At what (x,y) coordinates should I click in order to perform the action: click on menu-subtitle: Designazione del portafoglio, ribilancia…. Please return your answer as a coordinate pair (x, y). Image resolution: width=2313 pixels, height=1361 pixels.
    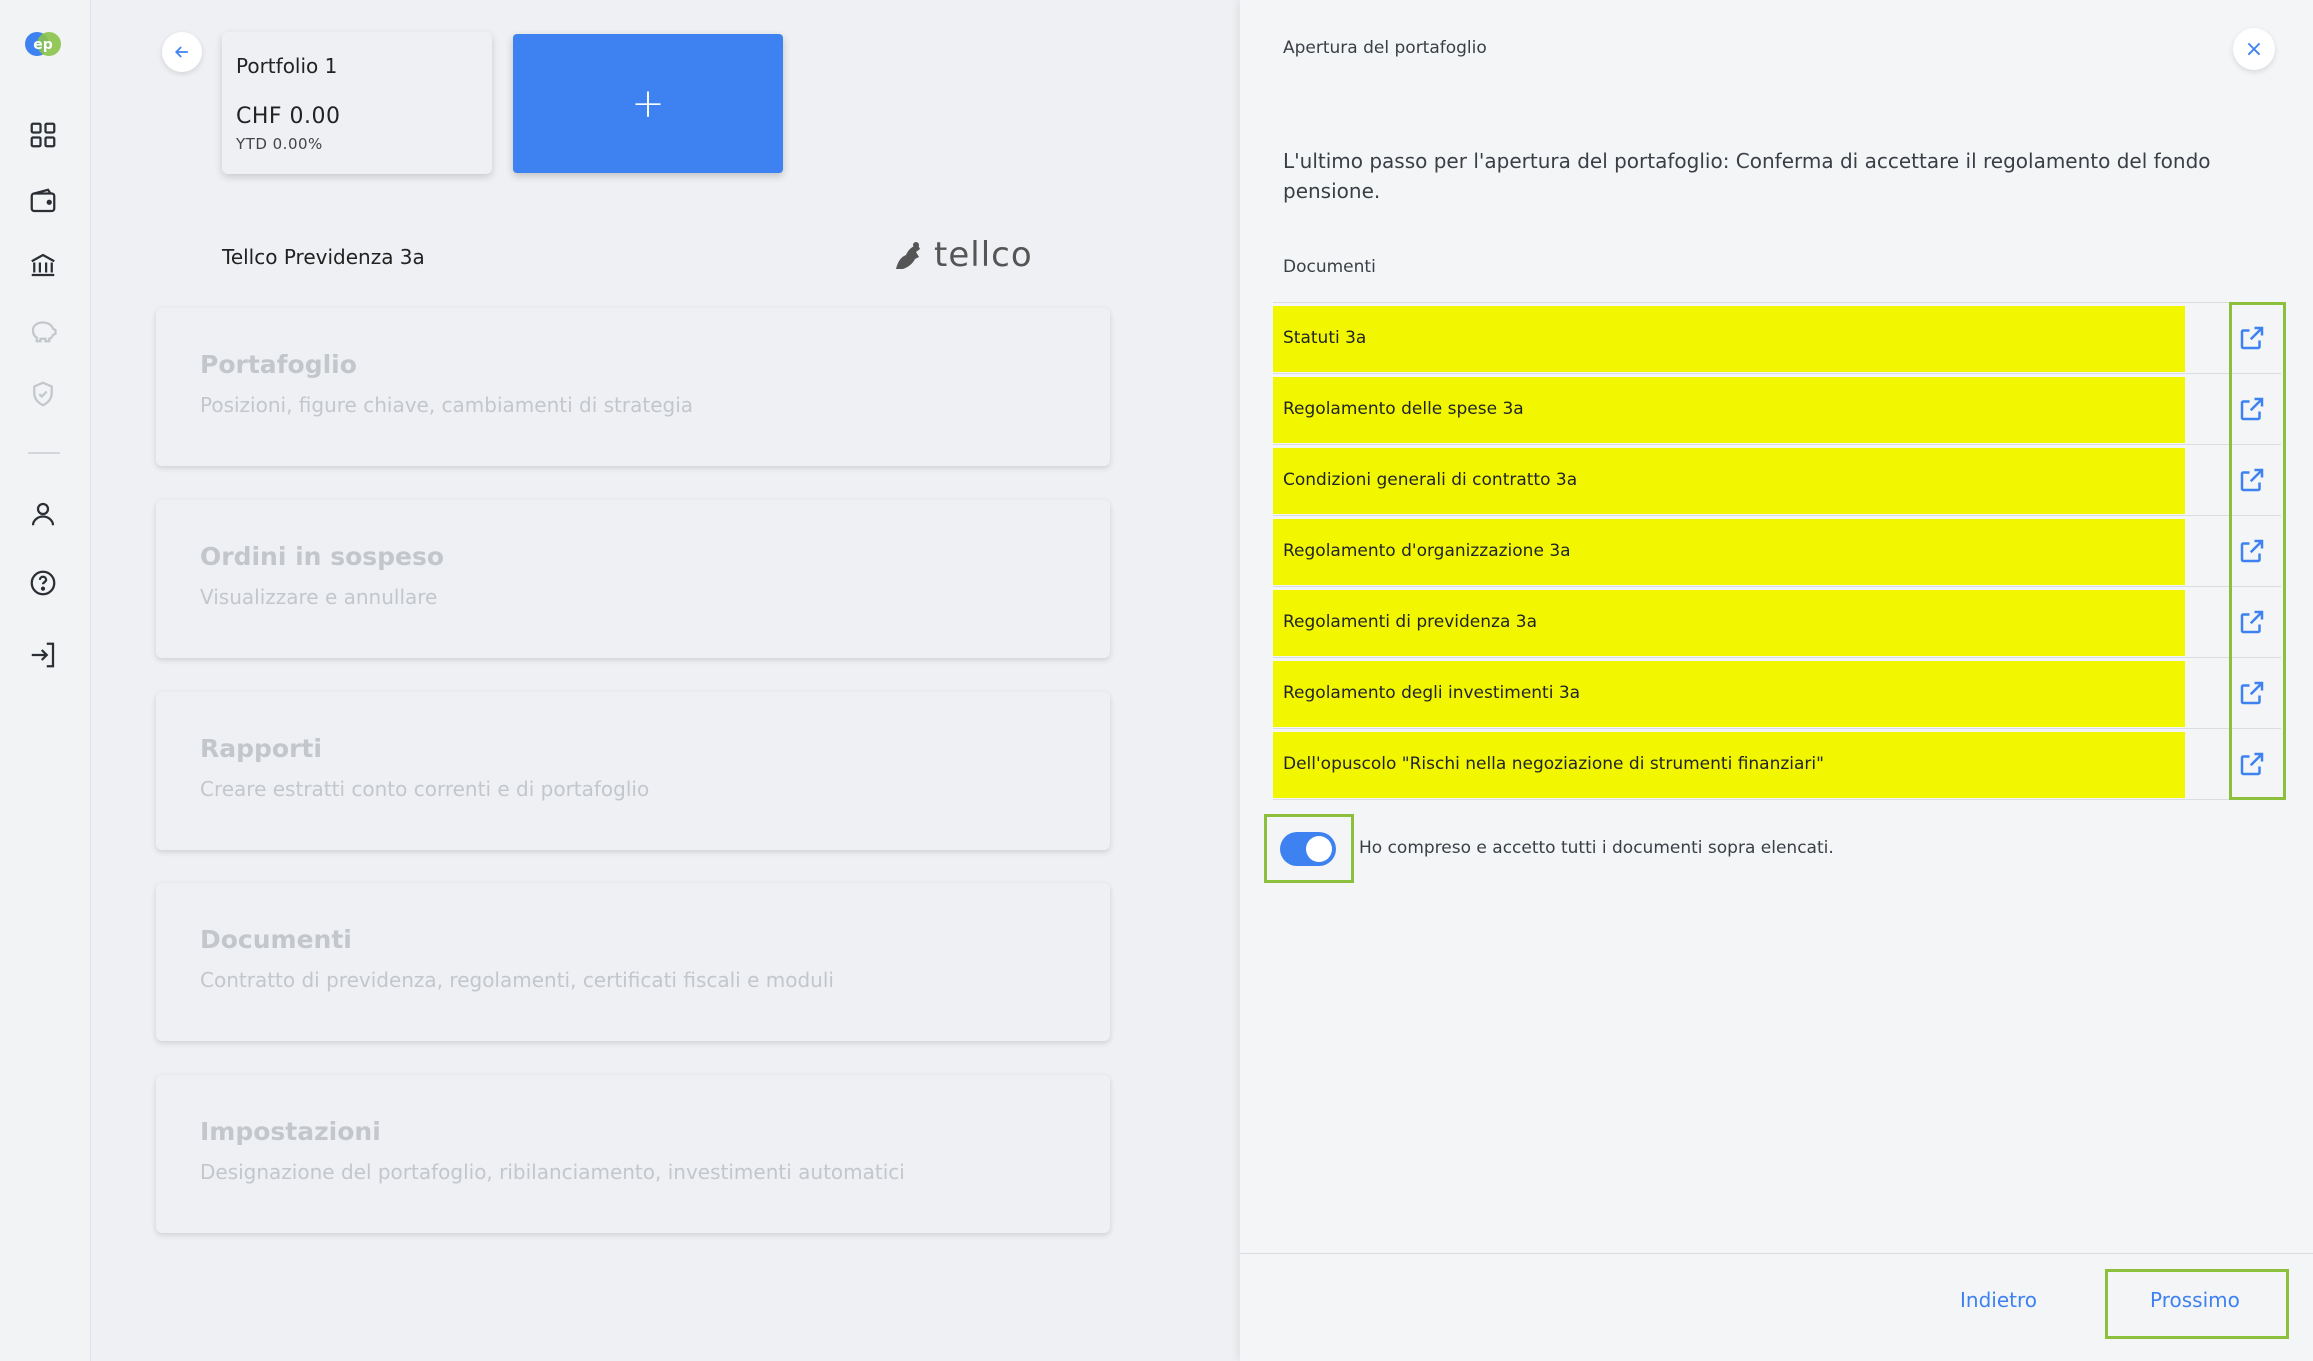
    Looking at the image, I should click on (552, 1172).